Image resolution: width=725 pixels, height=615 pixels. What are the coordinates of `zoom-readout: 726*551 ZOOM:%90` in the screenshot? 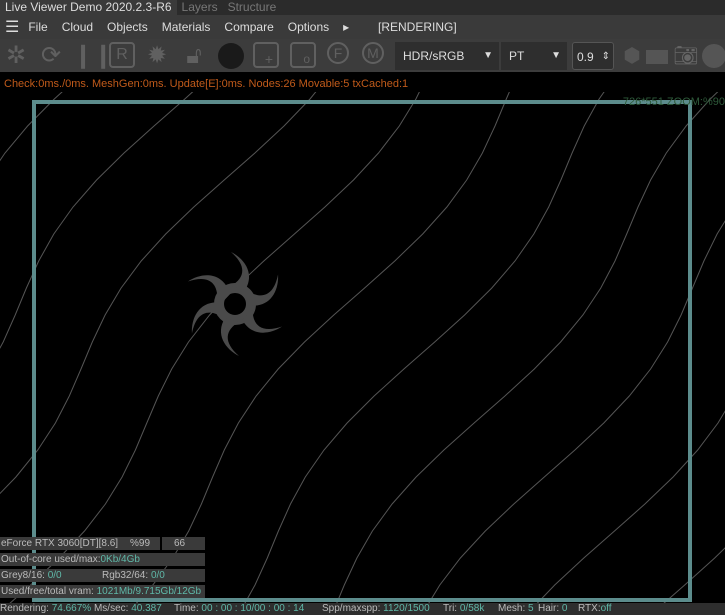 It's located at (673, 102).